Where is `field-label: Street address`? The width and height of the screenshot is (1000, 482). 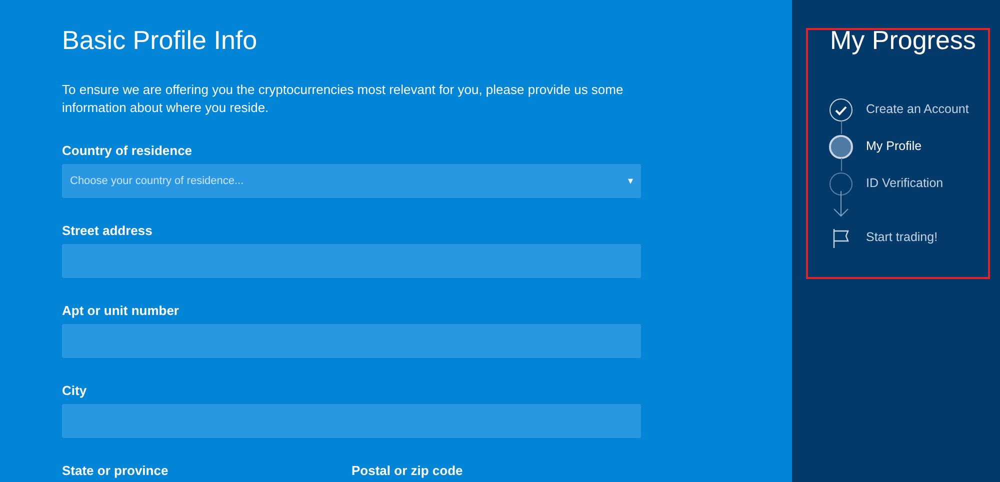
field-label: Street address is located at coordinates (108, 231).